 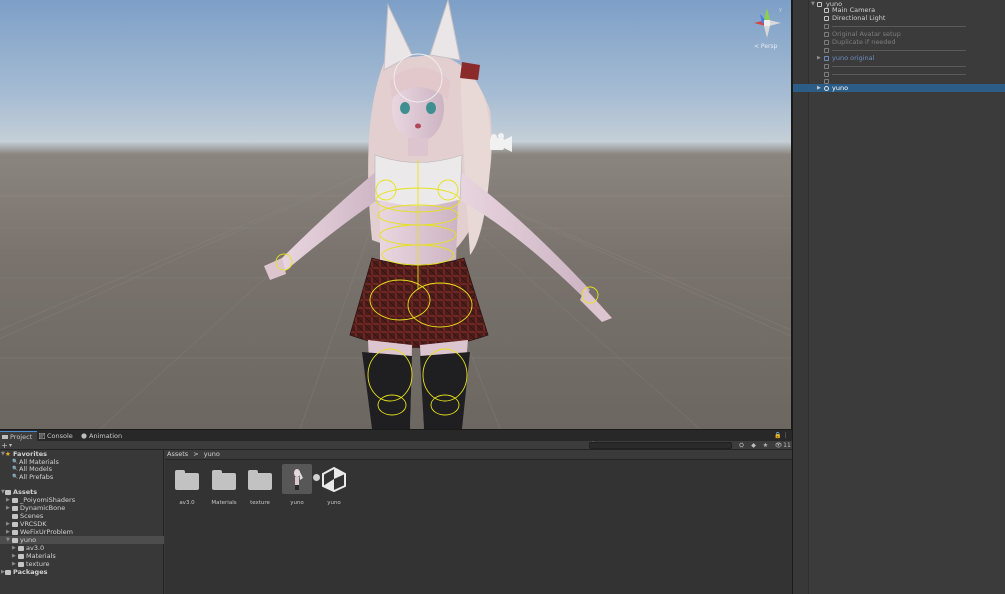 I want to click on orientation-gizmo: y, so click(x=768, y=22).